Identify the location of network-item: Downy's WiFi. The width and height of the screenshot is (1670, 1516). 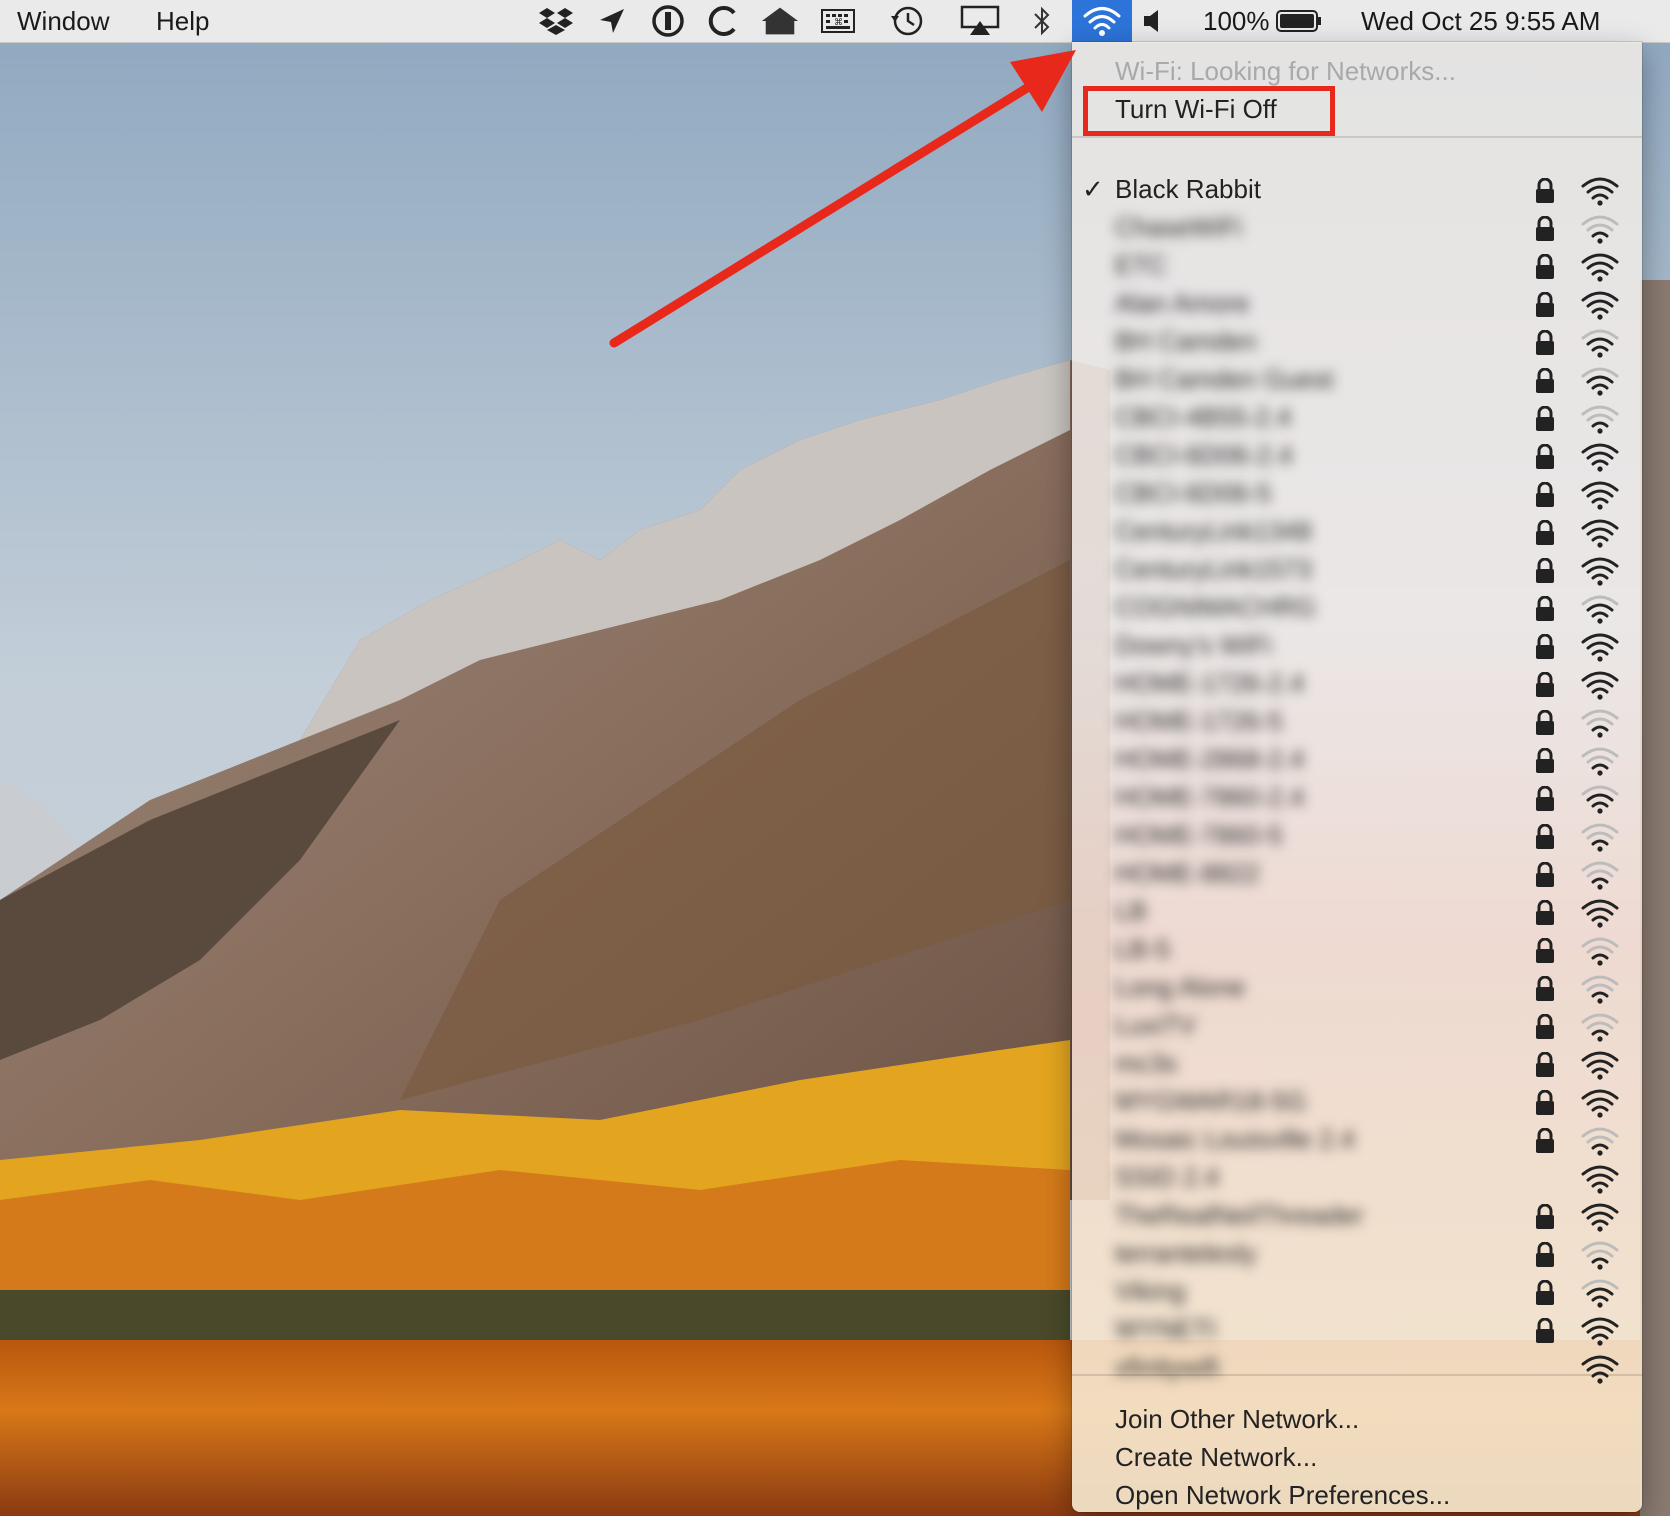
(1357, 645).